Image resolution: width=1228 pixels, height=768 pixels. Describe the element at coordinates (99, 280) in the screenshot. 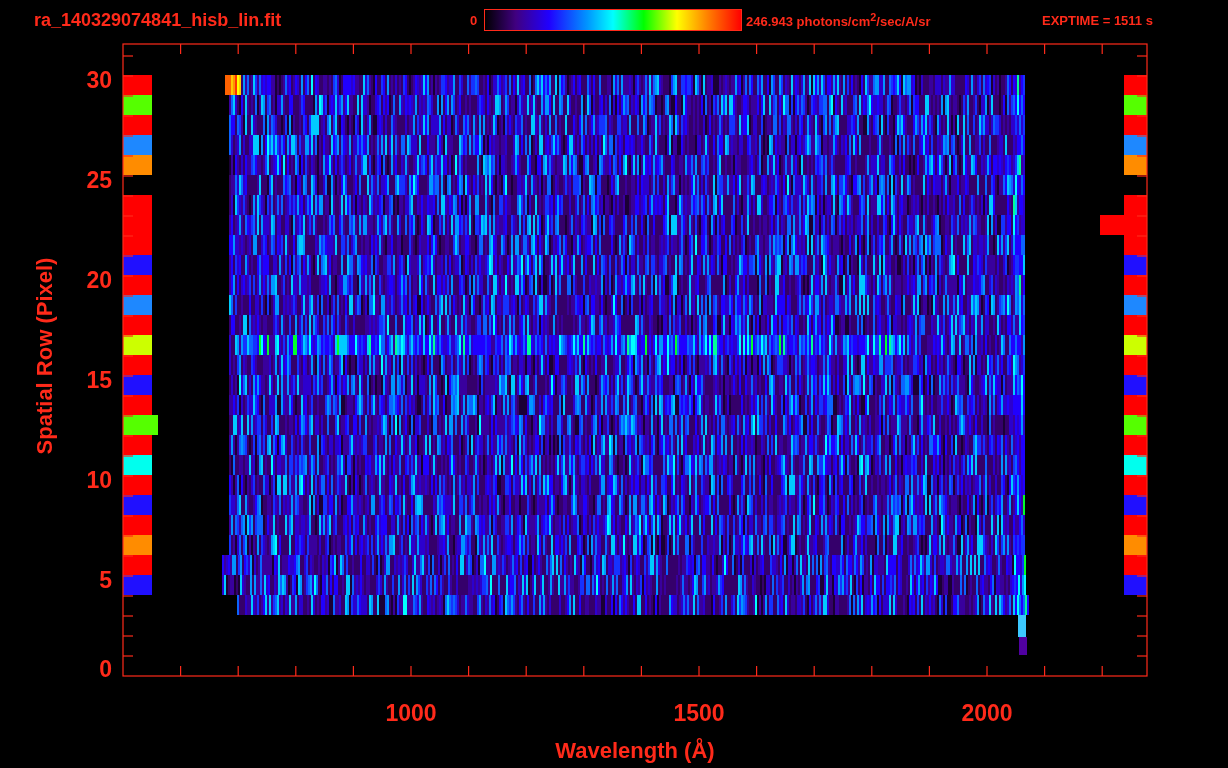

I see `y-tick-label: 20` at that location.